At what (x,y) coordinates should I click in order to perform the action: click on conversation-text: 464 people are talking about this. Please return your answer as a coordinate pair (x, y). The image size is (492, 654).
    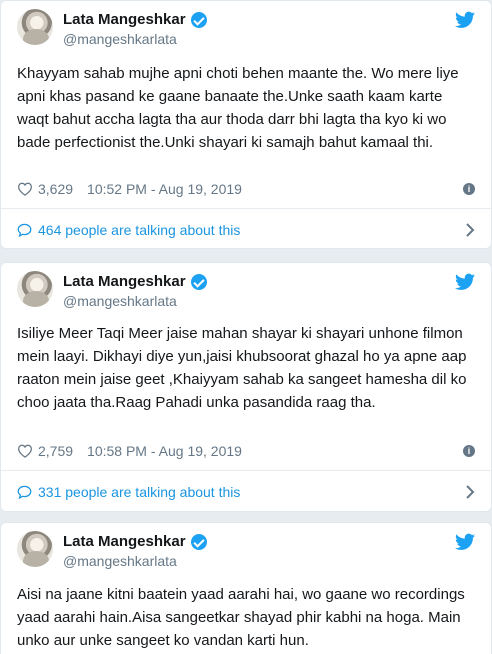
    Looking at the image, I should click on (139, 230).